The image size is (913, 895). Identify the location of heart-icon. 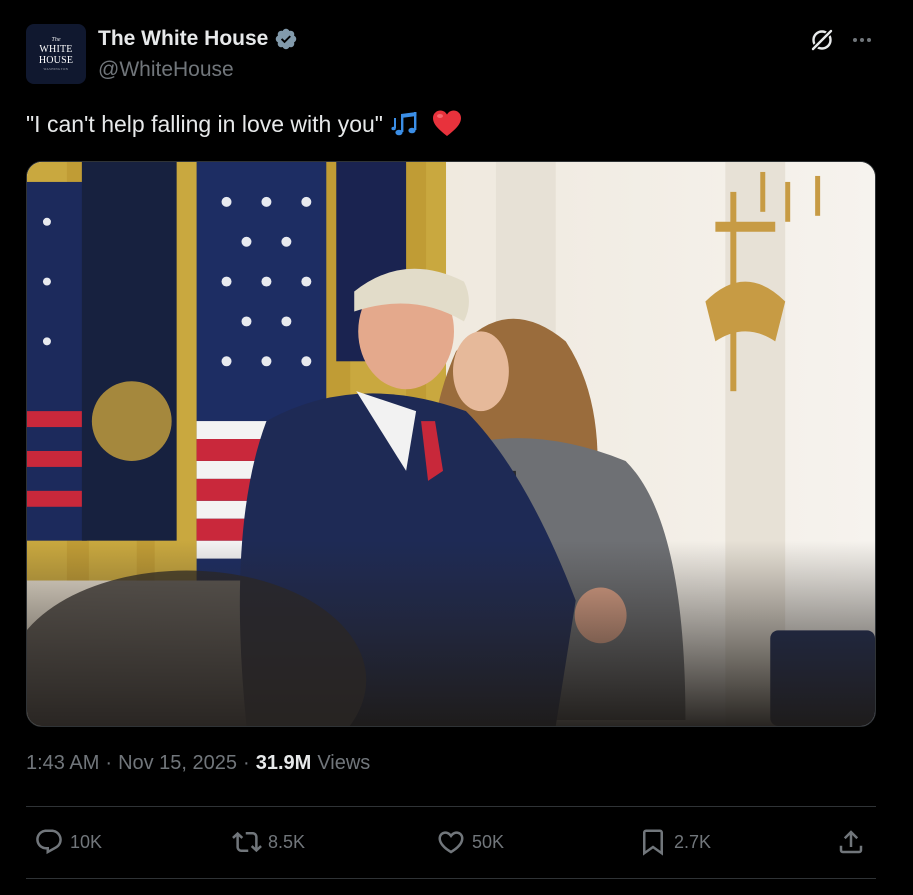
(451, 842).